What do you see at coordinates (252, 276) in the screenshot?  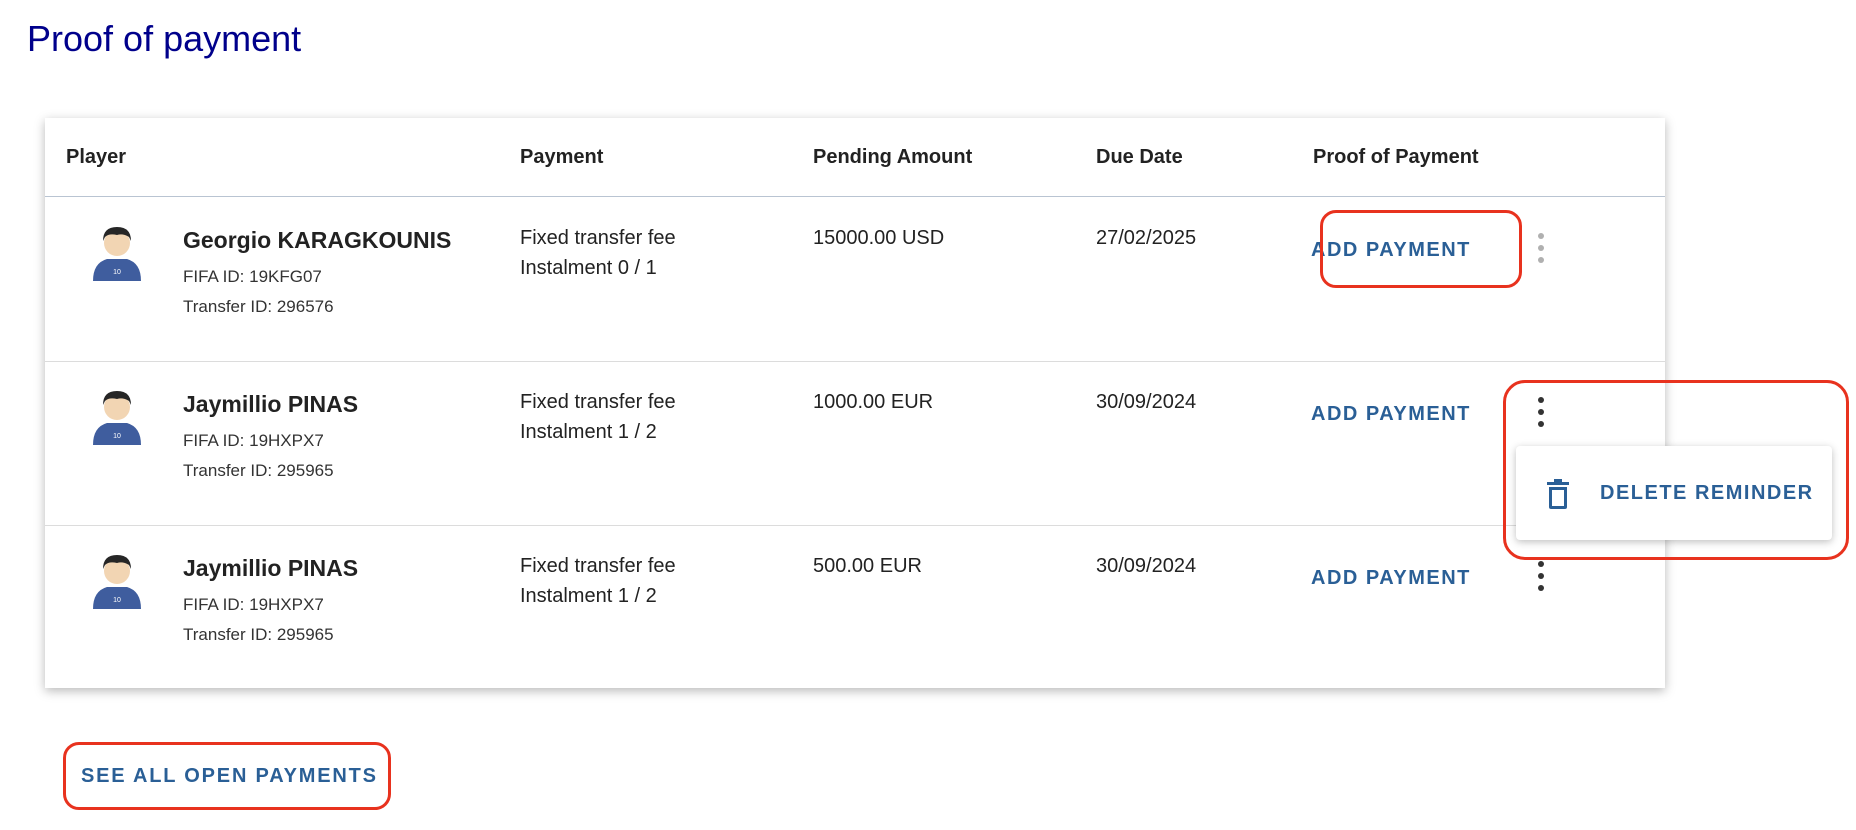 I see `fifa-id: FIFA ID: 19KFG07` at bounding box center [252, 276].